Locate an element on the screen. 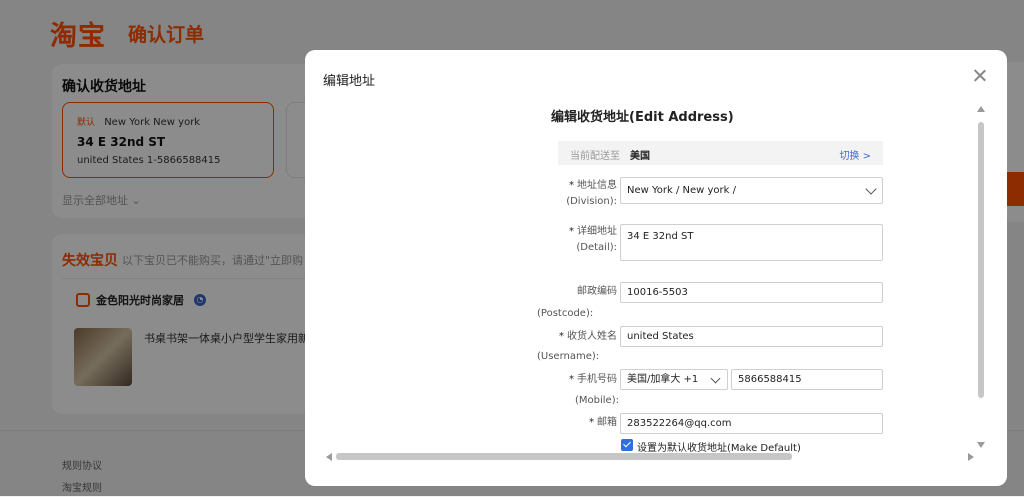 The image size is (1024, 497). mobile-label: * 手机号码 is located at coordinates (593, 379).